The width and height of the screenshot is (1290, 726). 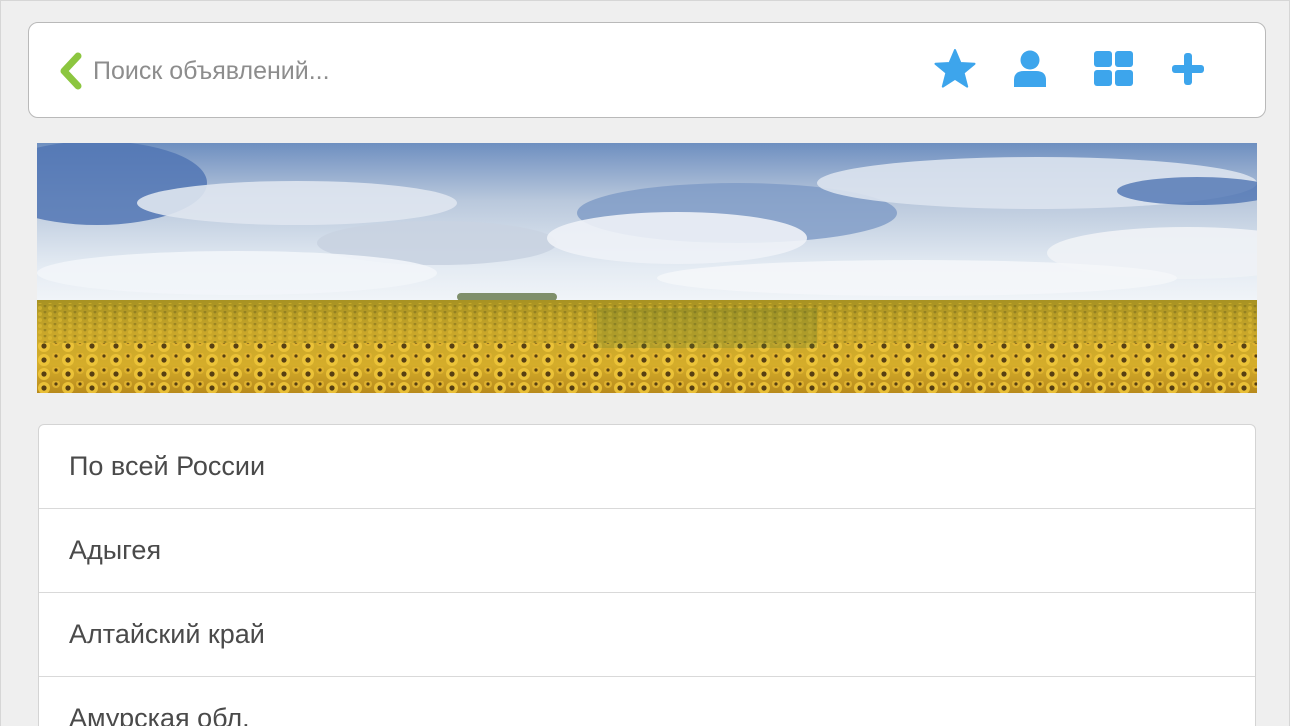 I want to click on star-icon, so click(x=955, y=68).